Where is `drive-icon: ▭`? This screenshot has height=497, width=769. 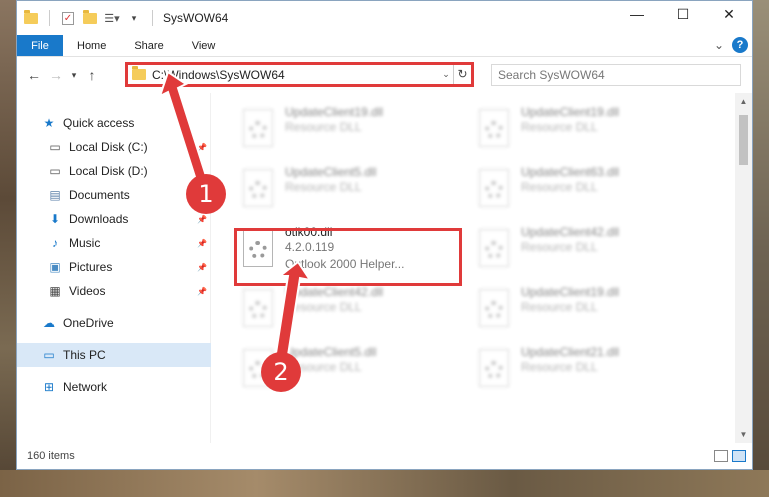 drive-icon: ▭ is located at coordinates (55, 171).